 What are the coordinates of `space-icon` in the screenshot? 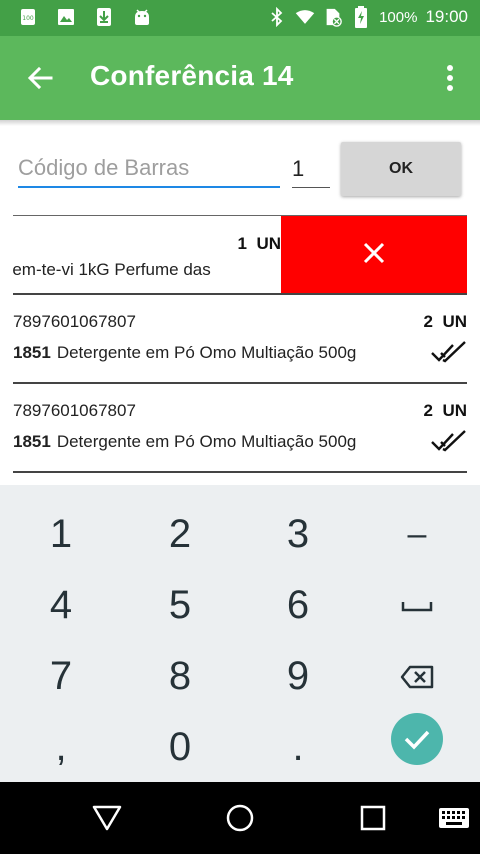 It's located at (417, 606).